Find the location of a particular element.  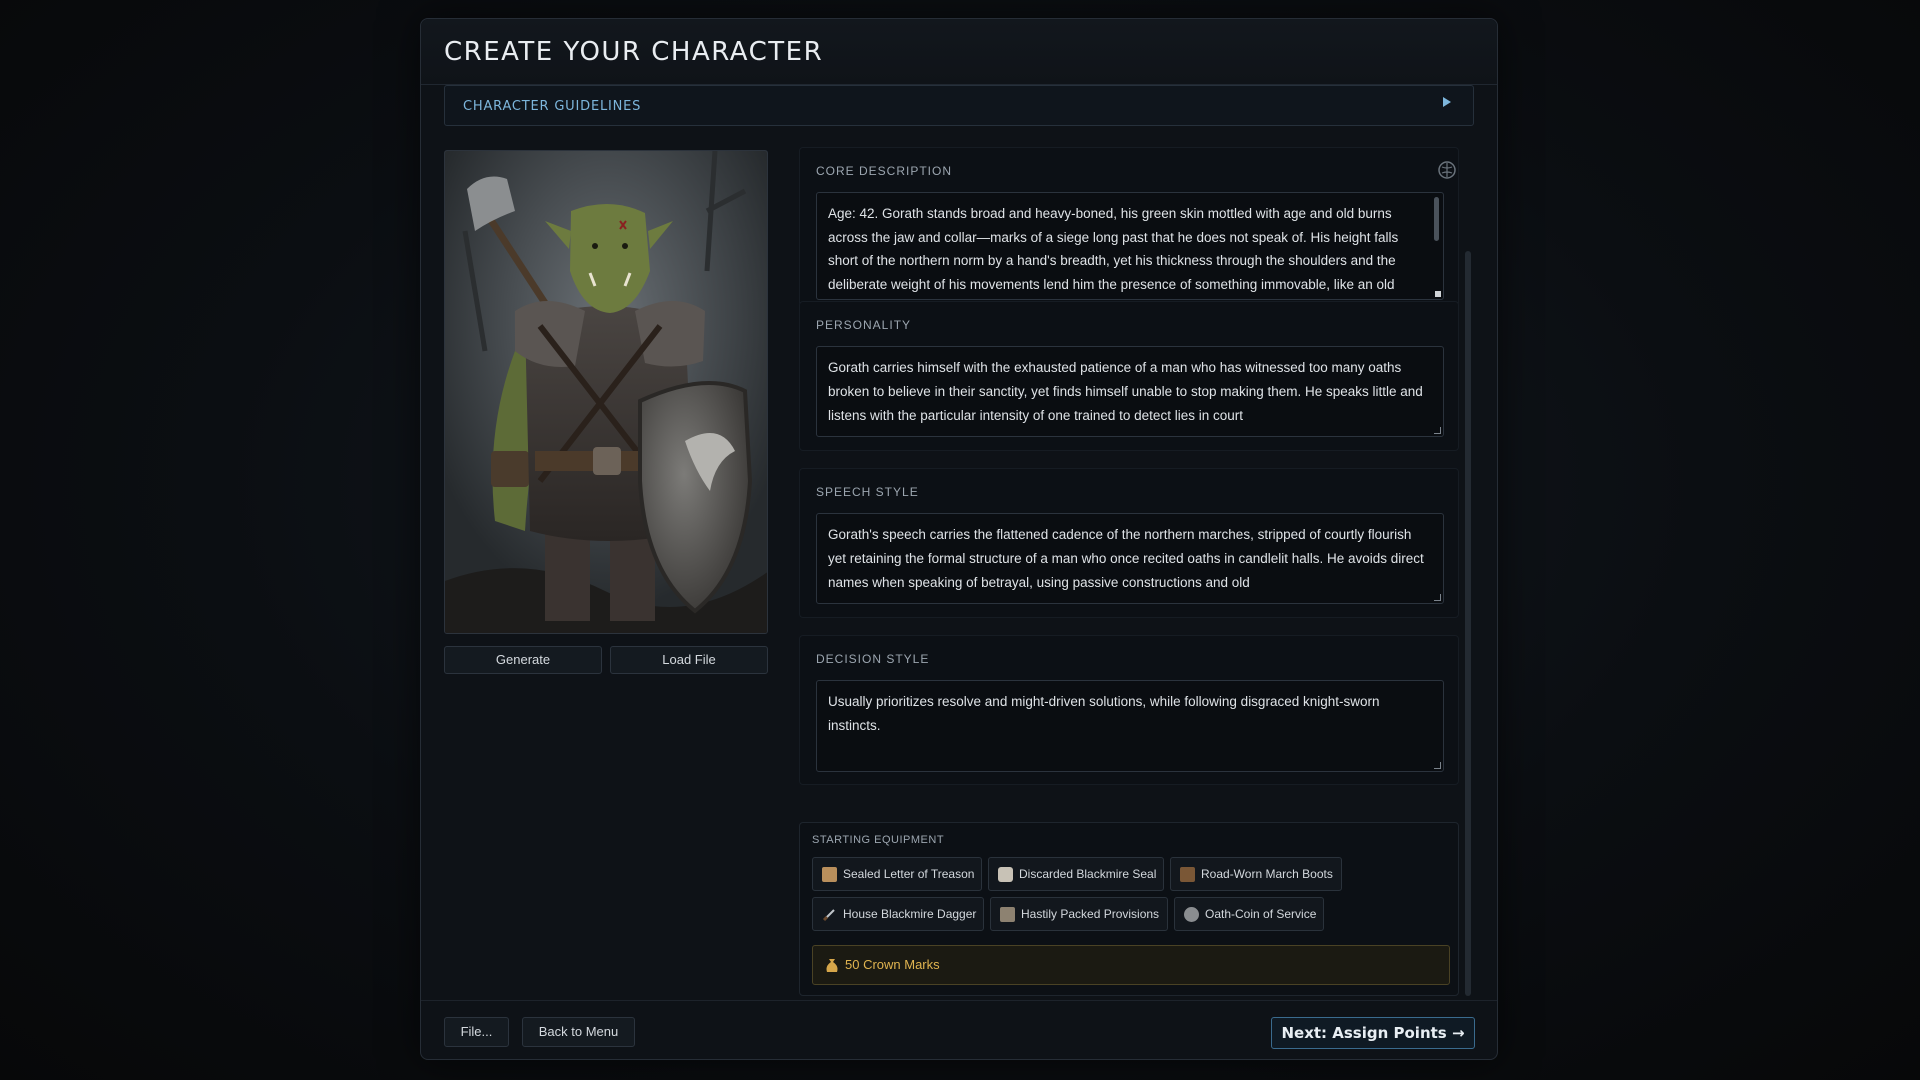

currency-amount: 50 Crown Marks is located at coordinates (892, 964).